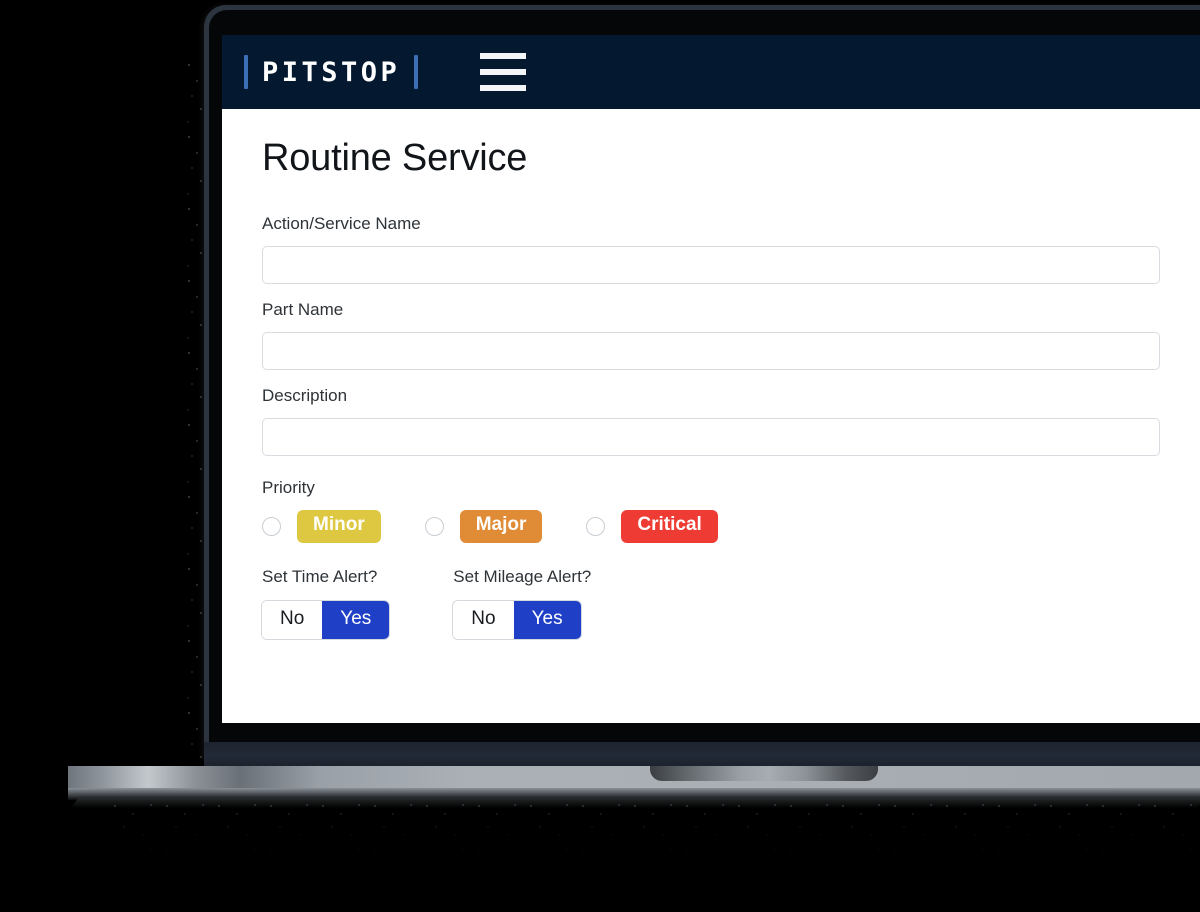  Describe the element at coordinates (271, 526) in the screenshot. I see `radio-minor` at that location.